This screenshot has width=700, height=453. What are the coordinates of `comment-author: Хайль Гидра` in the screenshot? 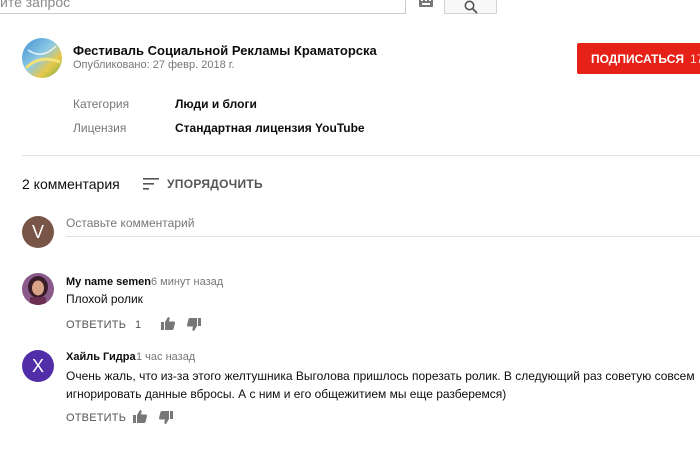 It's located at (101, 357).